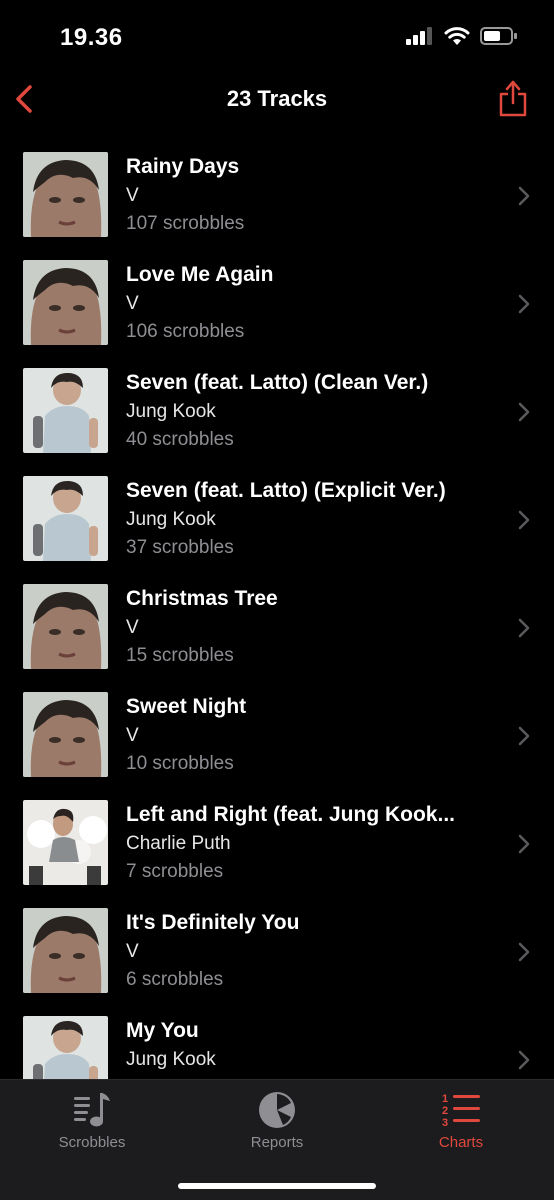 The height and width of the screenshot is (1200, 554). I want to click on track-title: Rainy Days, so click(183, 166).